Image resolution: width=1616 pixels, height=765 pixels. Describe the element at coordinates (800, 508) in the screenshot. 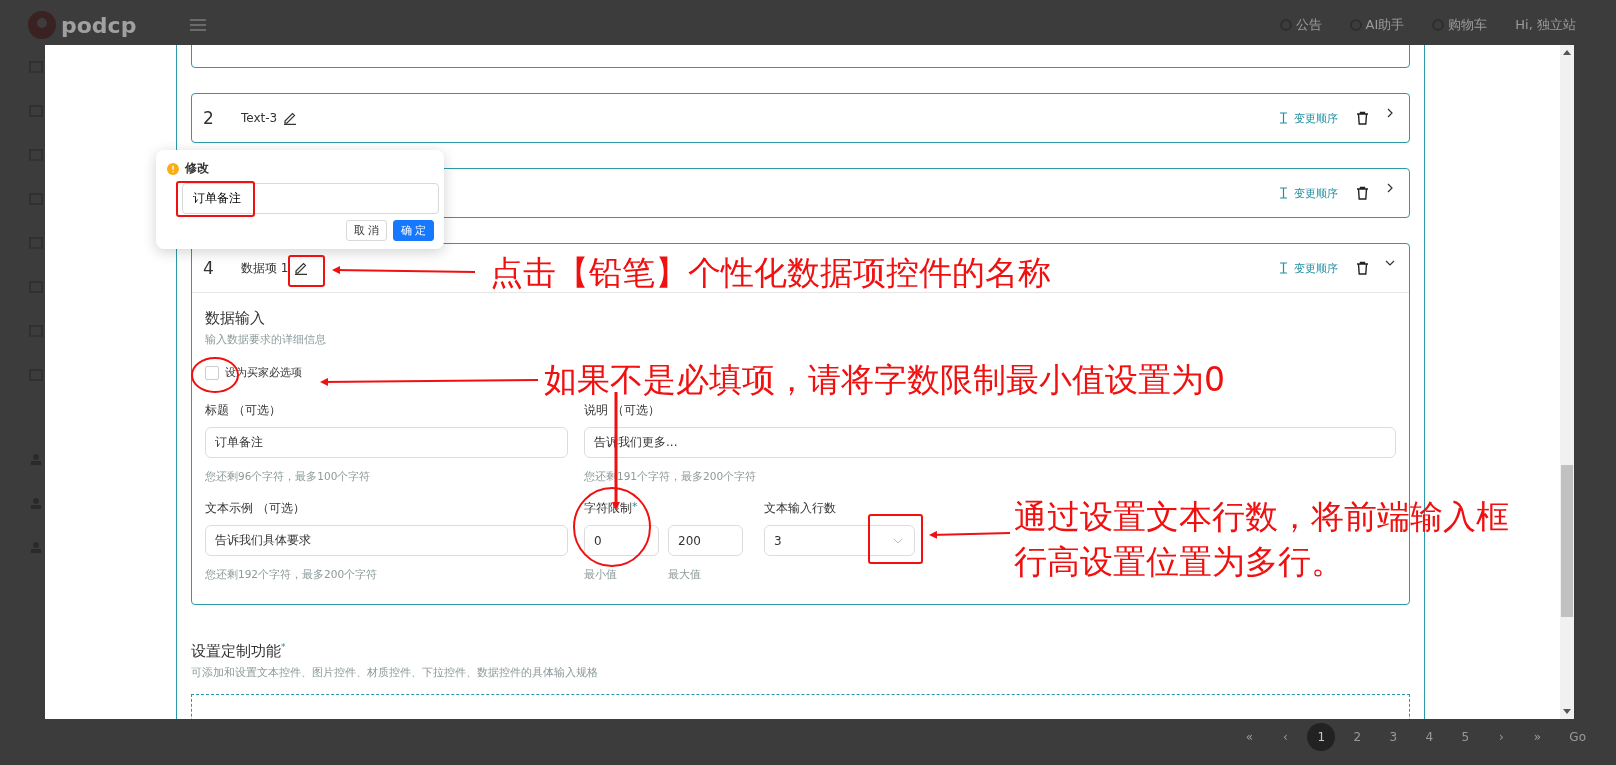

I see `field-label: 文本输入行数` at that location.